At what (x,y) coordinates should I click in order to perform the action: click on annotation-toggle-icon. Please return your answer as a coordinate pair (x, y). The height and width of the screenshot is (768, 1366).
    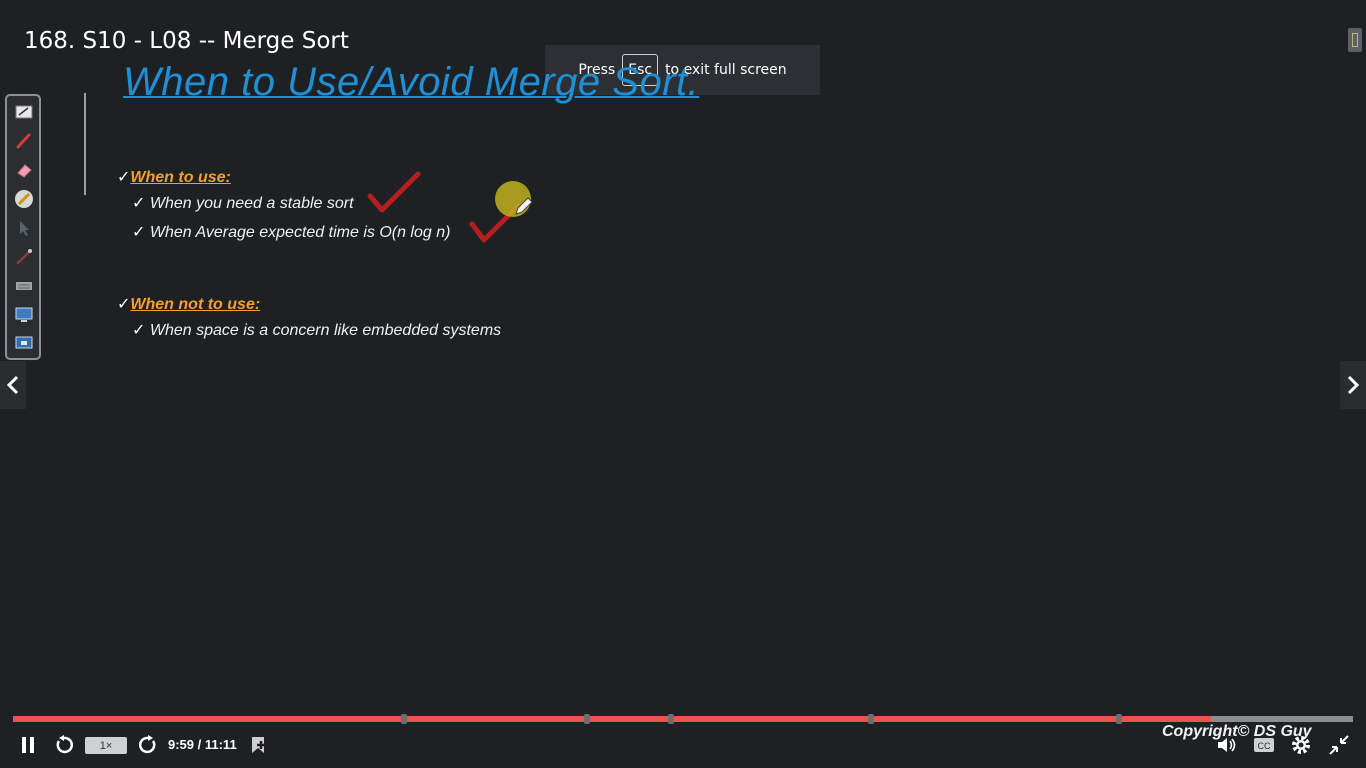
    Looking at the image, I should click on (1355, 40).